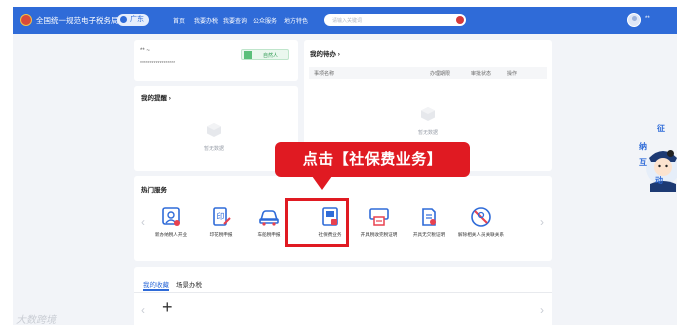 Image resolution: width=691 pixels, height=332 pixels. I want to click on highlight-box, so click(317, 222).